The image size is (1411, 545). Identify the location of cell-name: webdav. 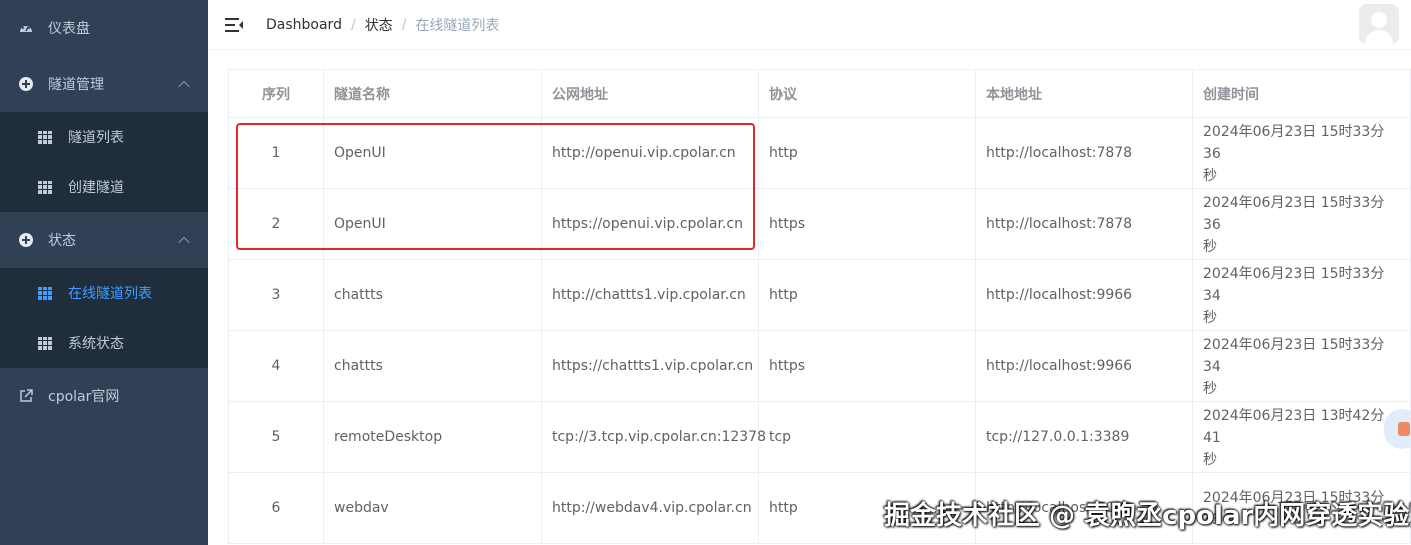
(432, 508).